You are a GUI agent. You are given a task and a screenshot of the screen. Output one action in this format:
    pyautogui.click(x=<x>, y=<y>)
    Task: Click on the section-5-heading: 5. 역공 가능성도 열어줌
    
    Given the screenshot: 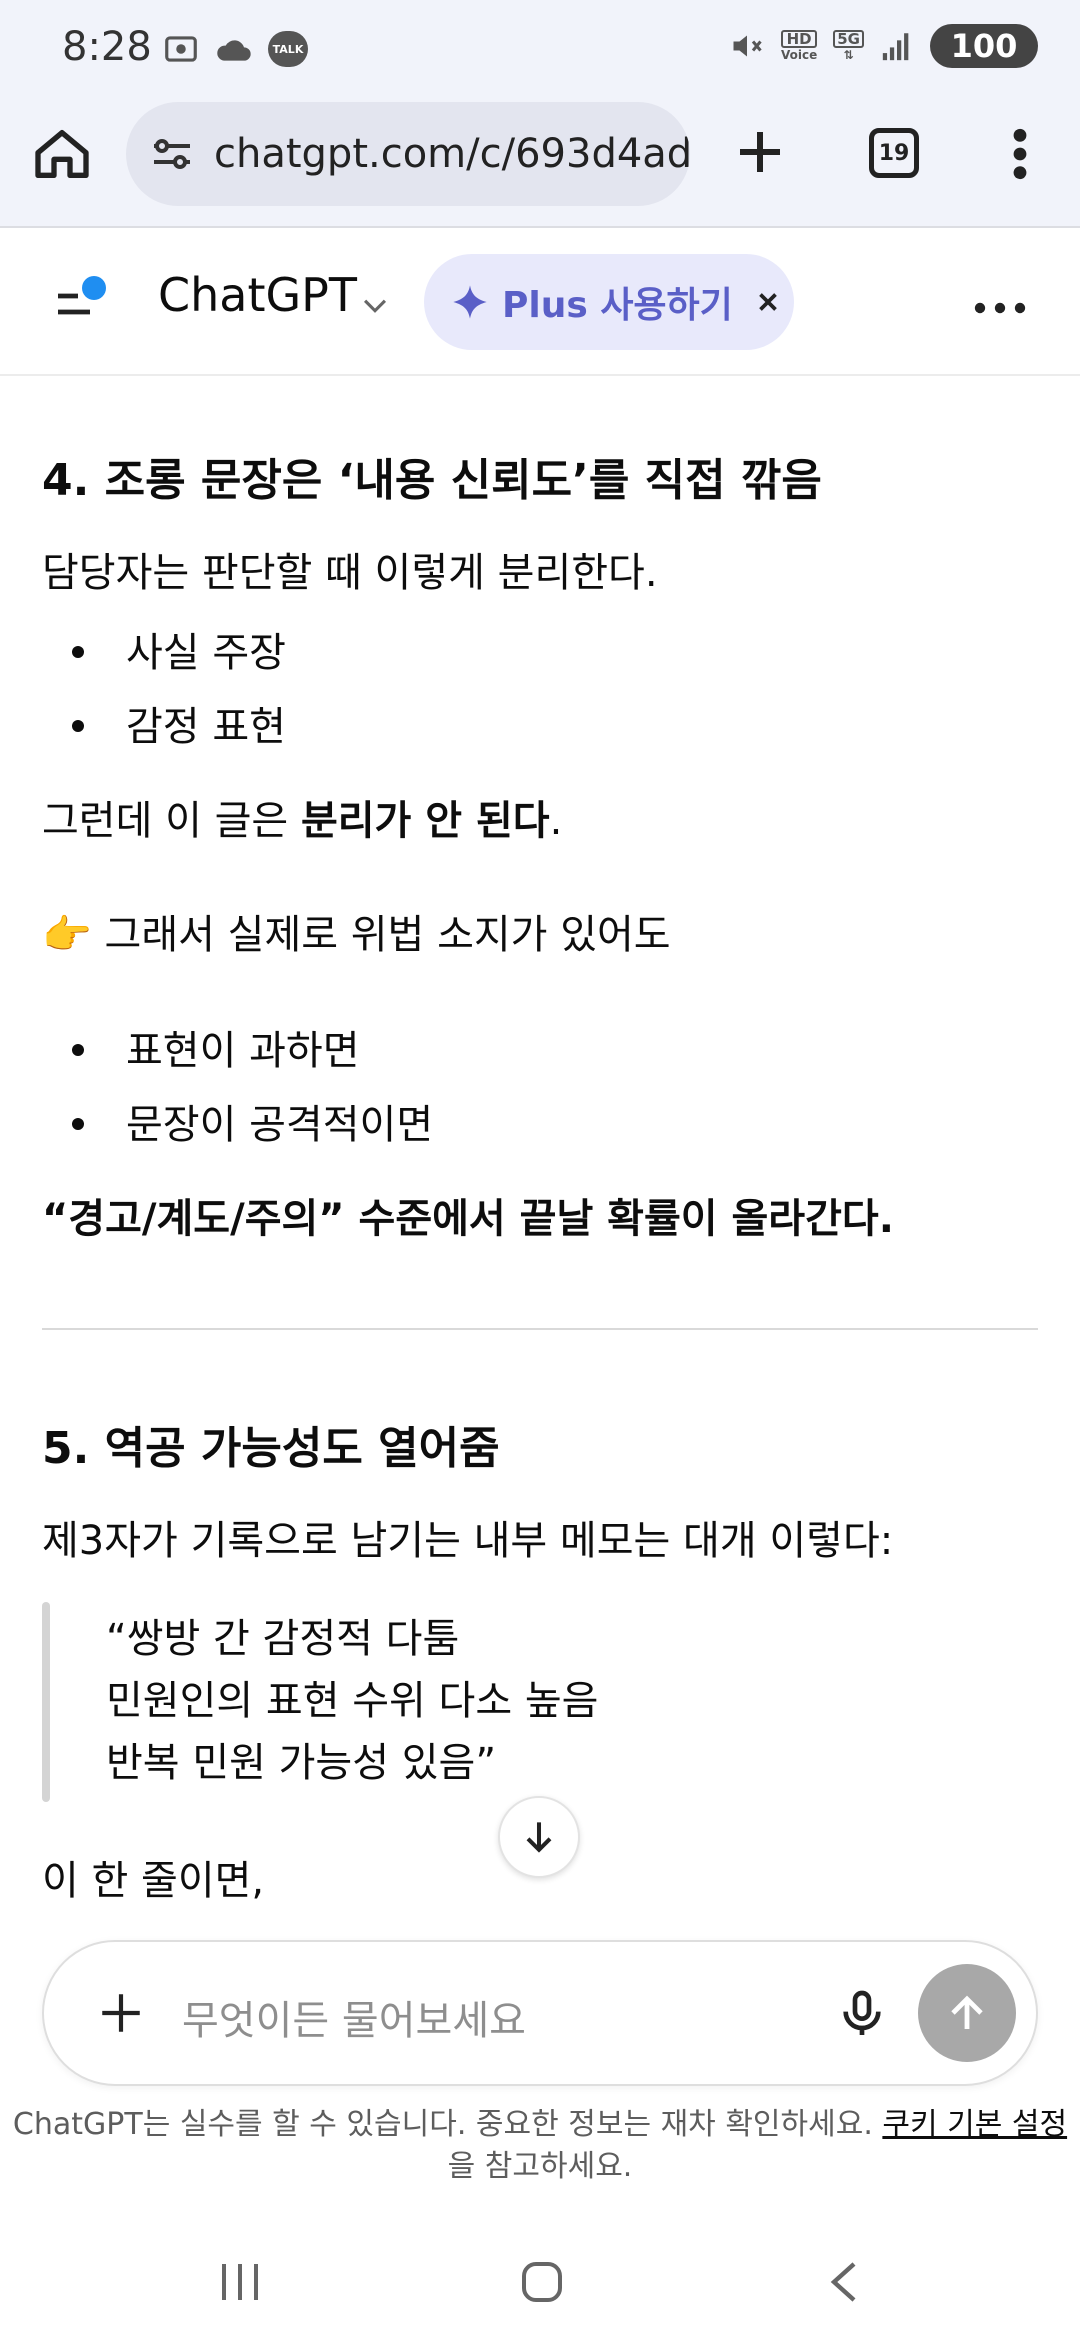 What is the action you would take?
    pyautogui.click(x=271, y=1448)
    